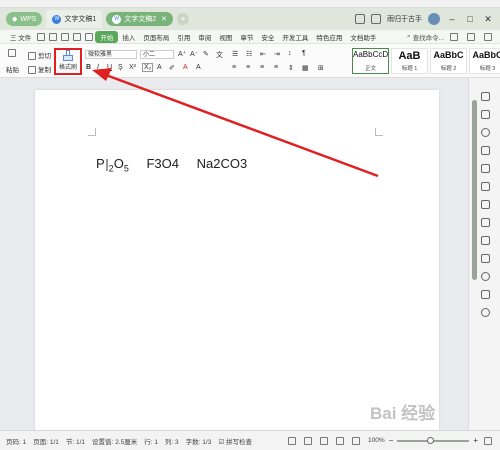 This screenshot has height=450, width=500. Describe the element at coordinates (65, 36) in the screenshot. I see `preview-icon` at that location.